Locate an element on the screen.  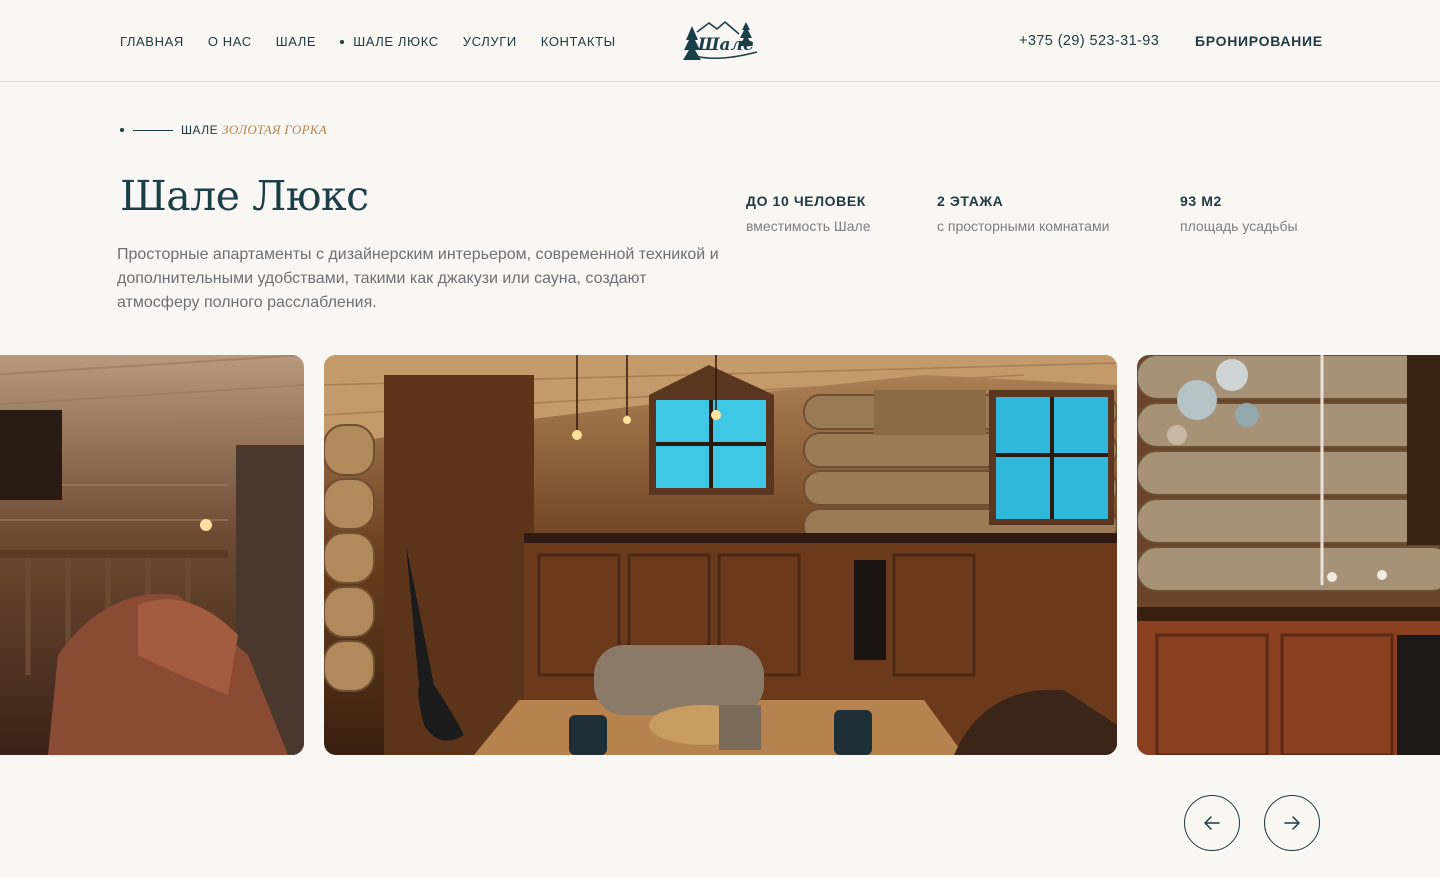
fir-tree-logo-icon: Шале is located at coordinates (720, 40).